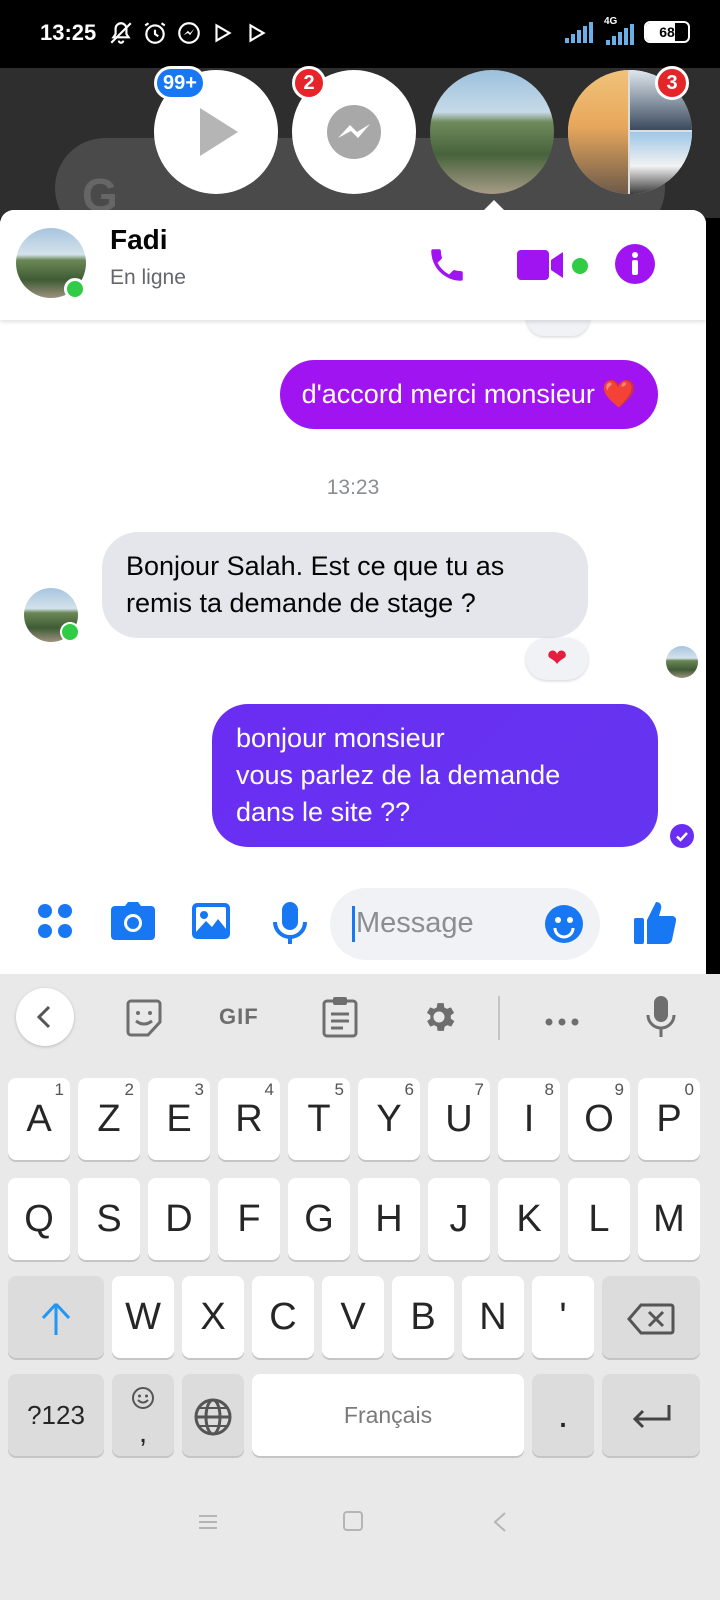 The height and width of the screenshot is (1600, 720). What do you see at coordinates (493, 1317) in the screenshot?
I see `key-n: N` at bounding box center [493, 1317].